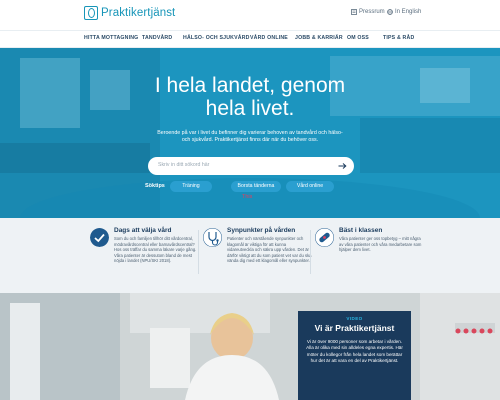  I want to click on feature-title: Bäst i klassen, so click(361, 230).